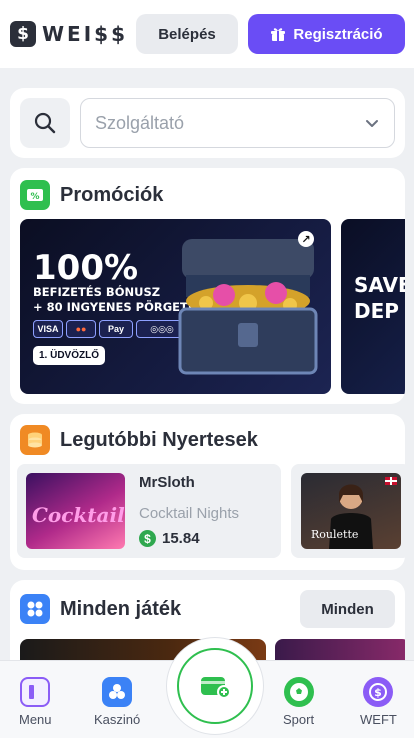 The width and height of the screenshot is (414, 738). What do you see at coordinates (112, 194) in the screenshot?
I see `promotions-title: Promóciók` at bounding box center [112, 194].